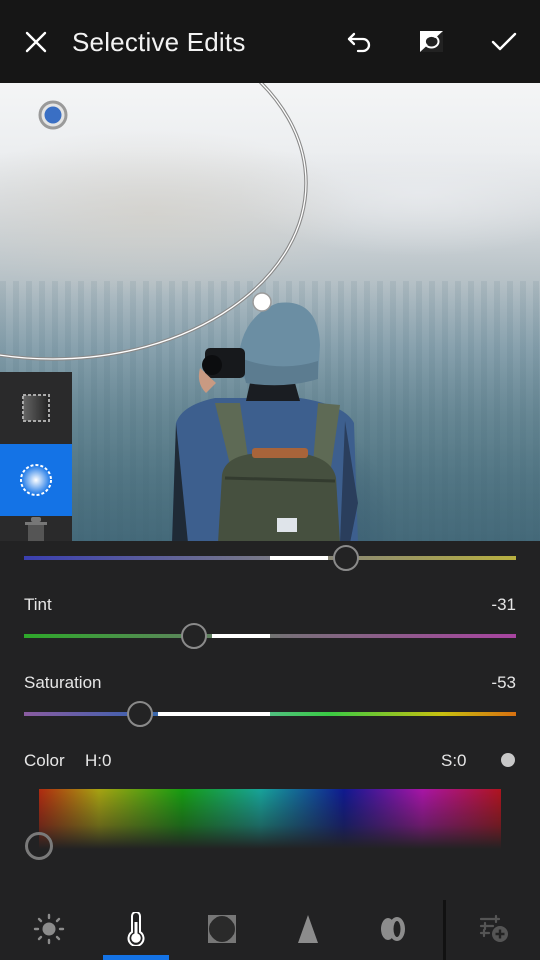 The width and height of the screenshot is (540, 960). Describe the element at coordinates (270, 41) in the screenshot. I see `top-bar: Selective Edits` at that location.